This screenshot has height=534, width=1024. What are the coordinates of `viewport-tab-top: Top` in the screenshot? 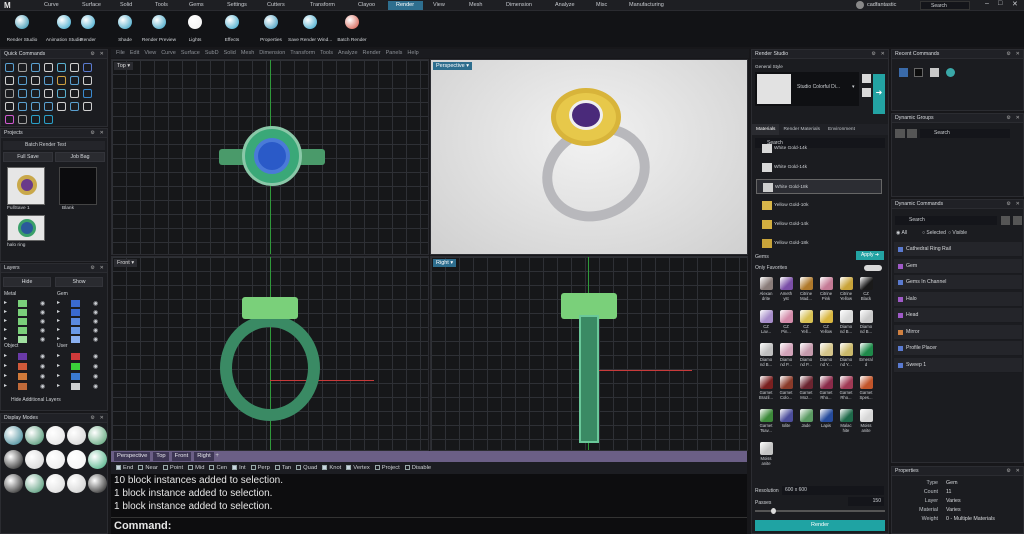 It's located at (161, 456).